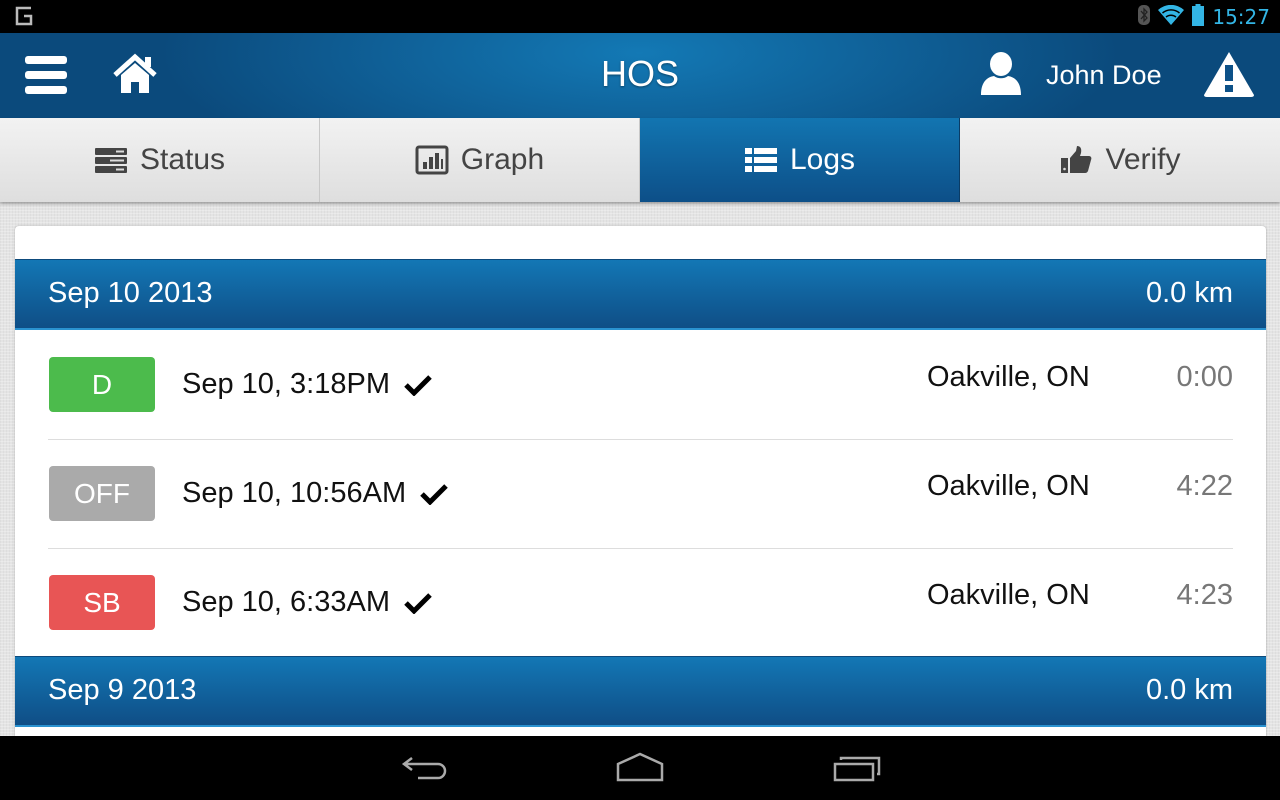 The width and height of the screenshot is (1280, 800). Describe the element at coordinates (130, 293) in the screenshot. I see `day-date: Sep 10 2013` at that location.